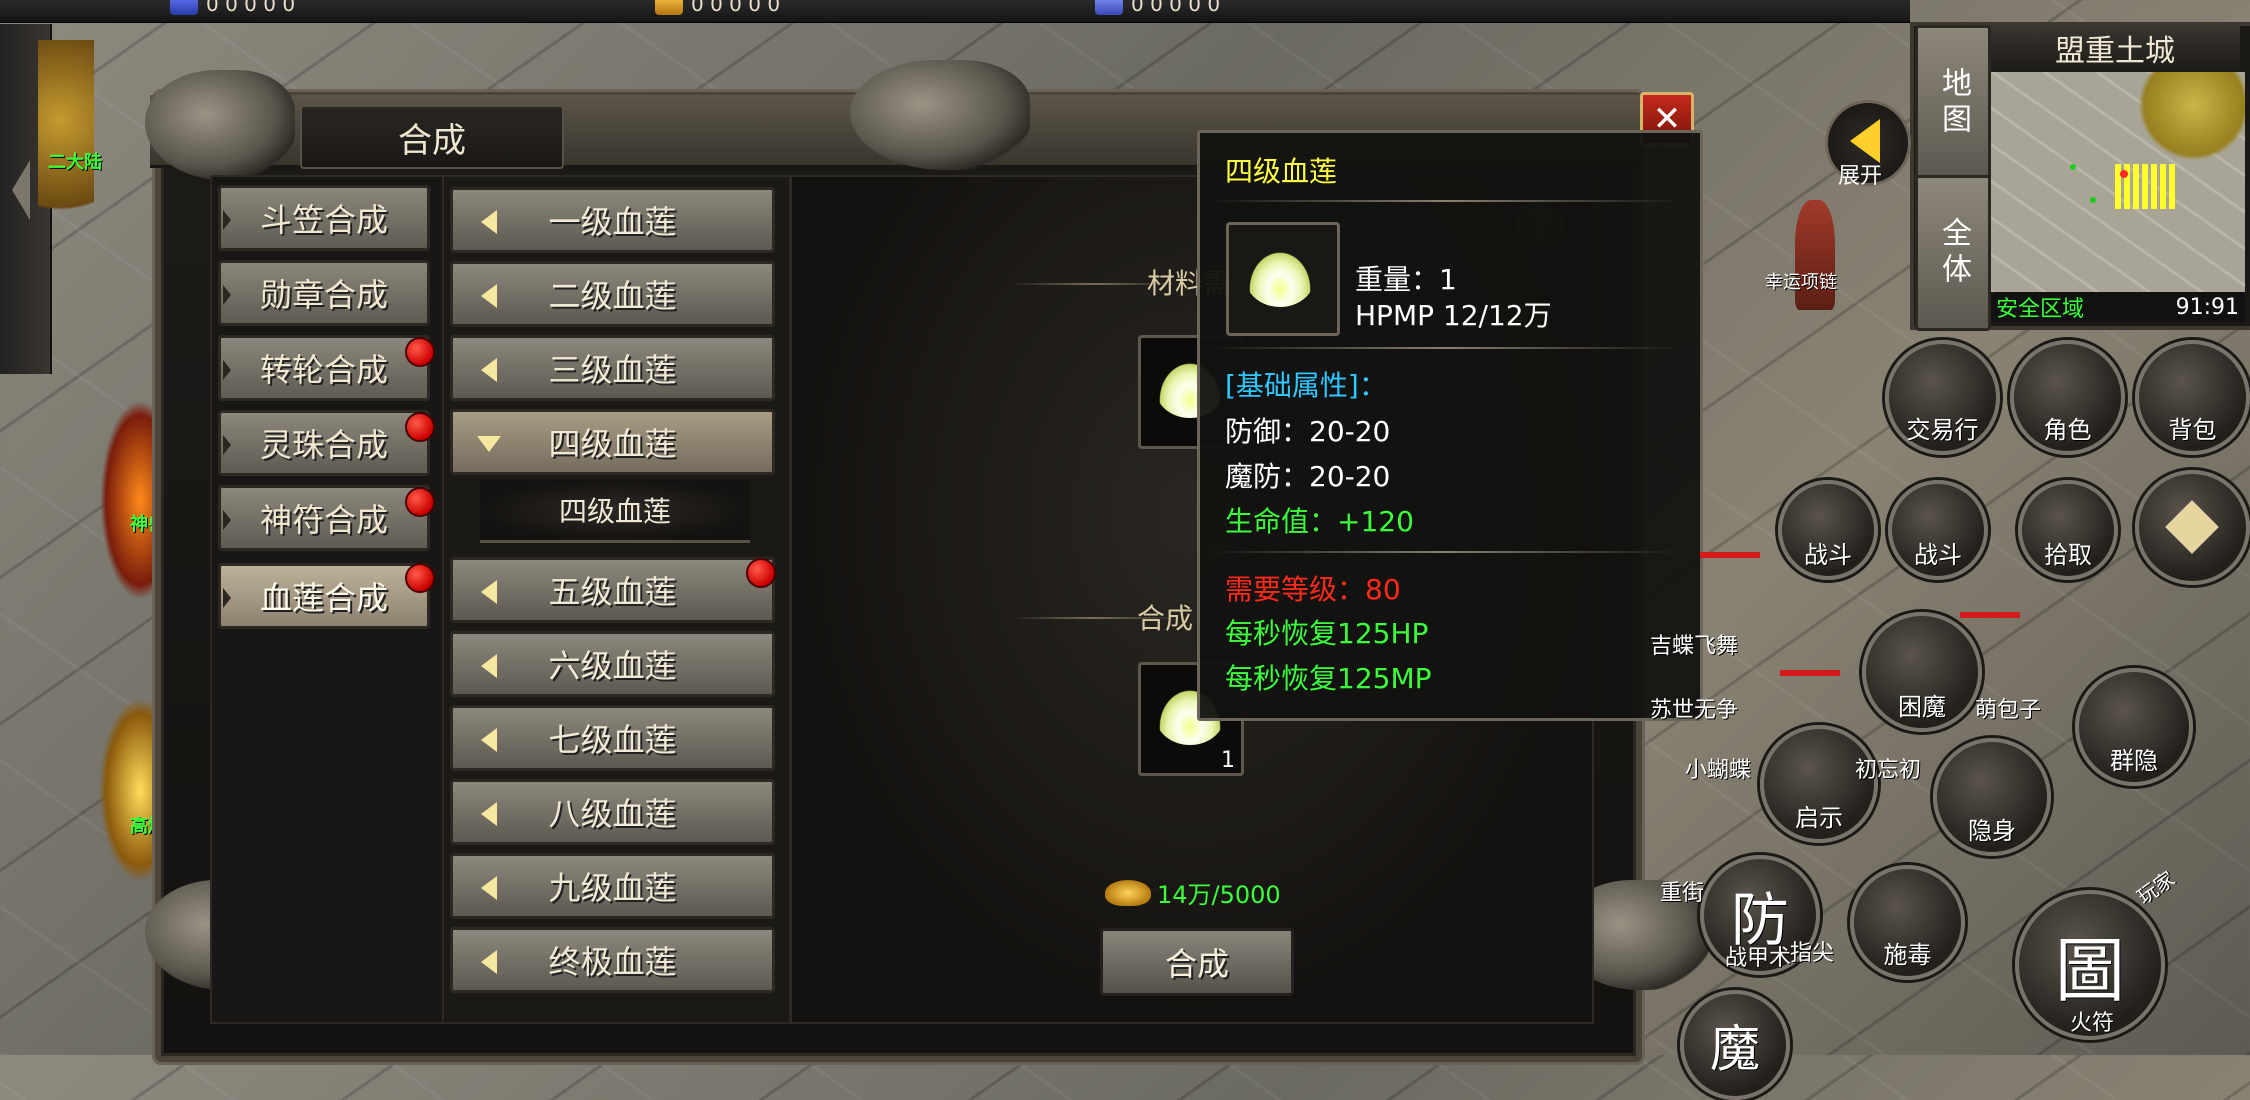 The image size is (2250, 1100). What do you see at coordinates (669, 7) in the screenshot?
I see `gold-icon` at bounding box center [669, 7].